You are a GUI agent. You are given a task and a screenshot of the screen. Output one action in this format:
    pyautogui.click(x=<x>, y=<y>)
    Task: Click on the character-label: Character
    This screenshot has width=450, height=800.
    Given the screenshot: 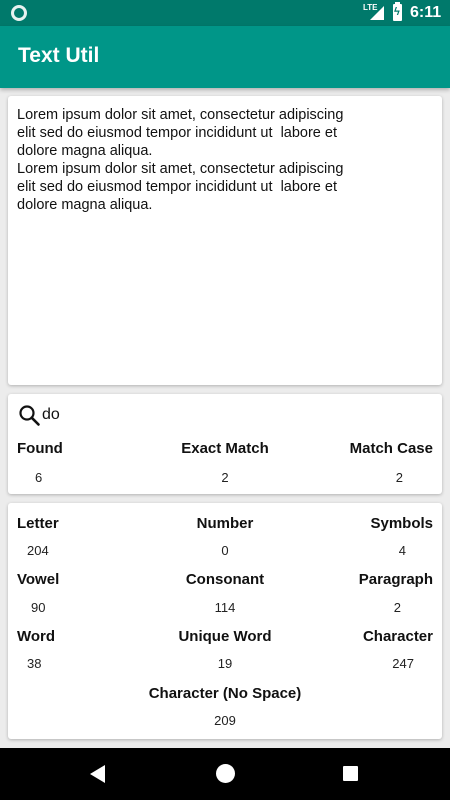 What is the action you would take?
    pyautogui.click(x=397, y=636)
    